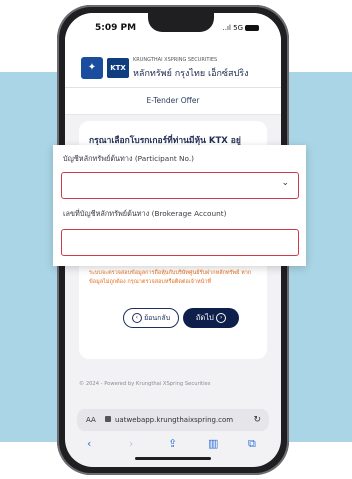  Describe the element at coordinates (91, 420) in the screenshot. I see `reader-settings-button: AA` at that location.